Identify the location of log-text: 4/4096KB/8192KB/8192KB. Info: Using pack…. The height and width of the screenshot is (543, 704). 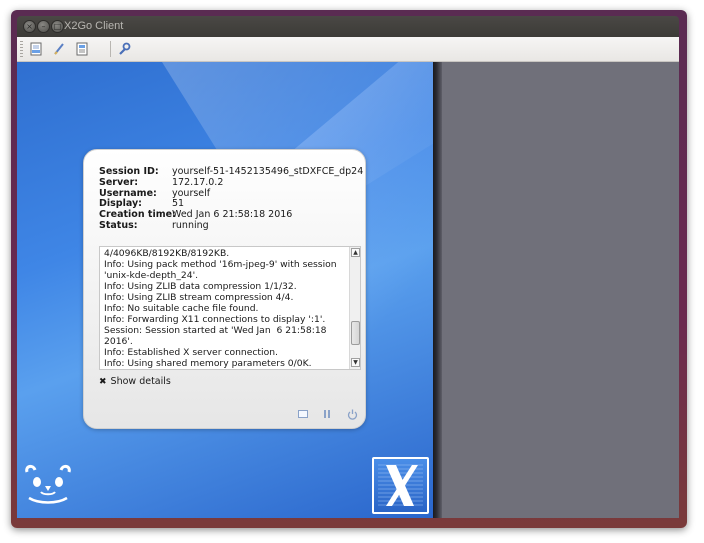
(225, 308).